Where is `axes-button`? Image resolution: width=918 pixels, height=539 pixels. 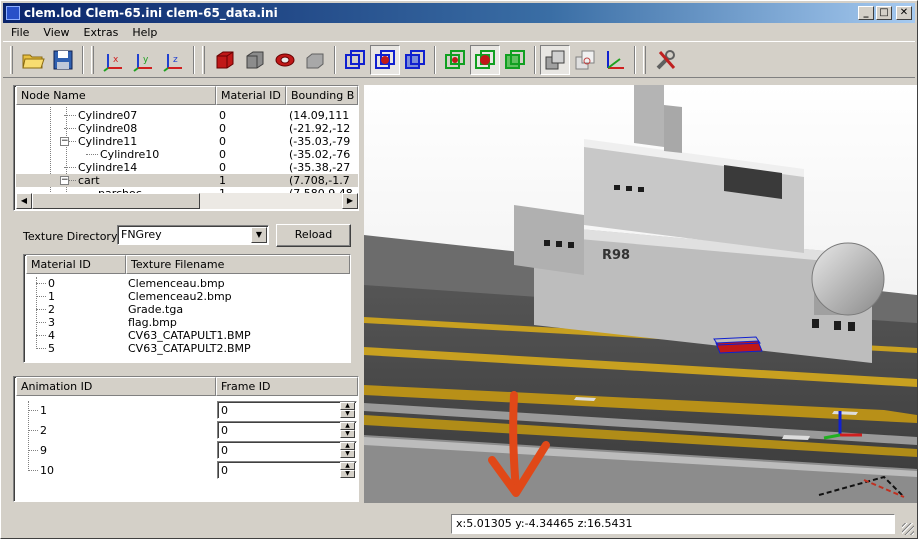 axes-button is located at coordinates (615, 60).